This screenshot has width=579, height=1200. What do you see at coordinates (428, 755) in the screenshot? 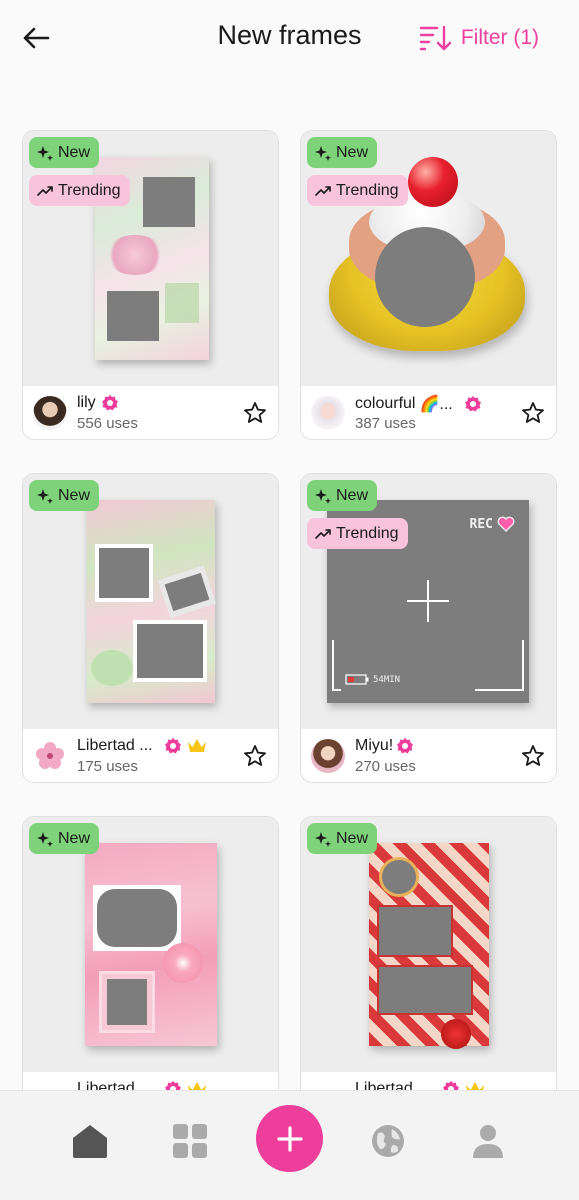
I see `card-footer: Miyu! 270 uses` at bounding box center [428, 755].